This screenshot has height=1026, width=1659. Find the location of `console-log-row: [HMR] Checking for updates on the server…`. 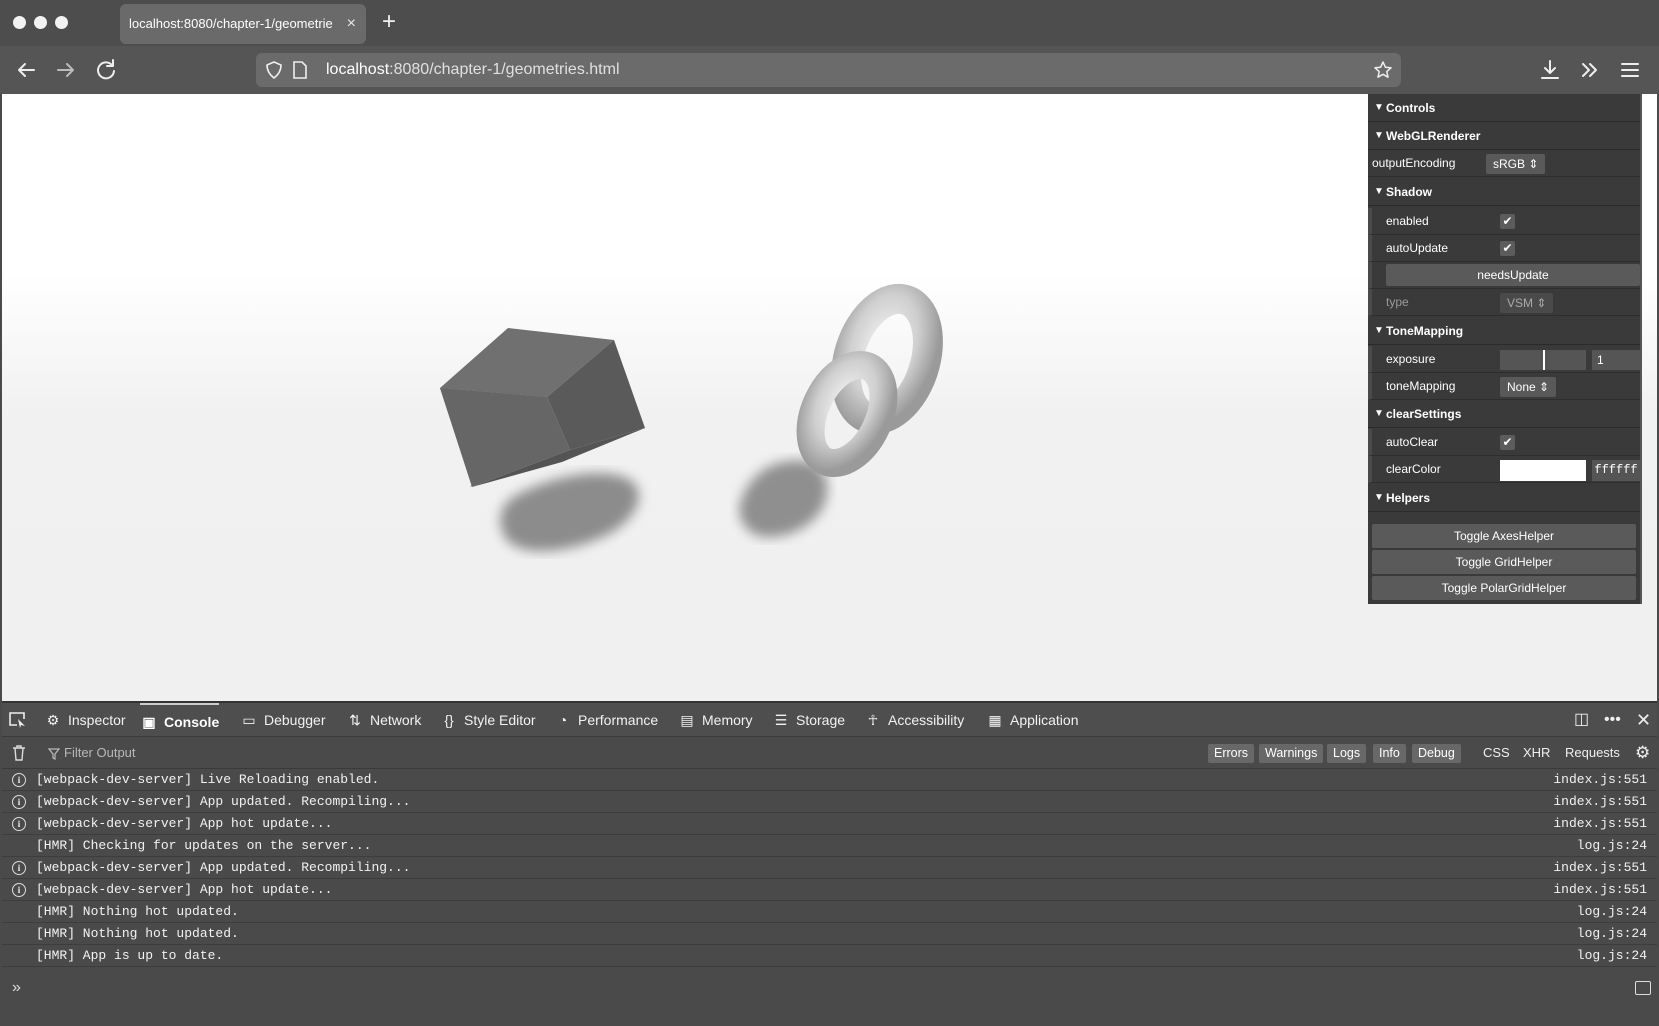

console-log-row: [HMR] Checking for updates on the server… is located at coordinates (829, 846).